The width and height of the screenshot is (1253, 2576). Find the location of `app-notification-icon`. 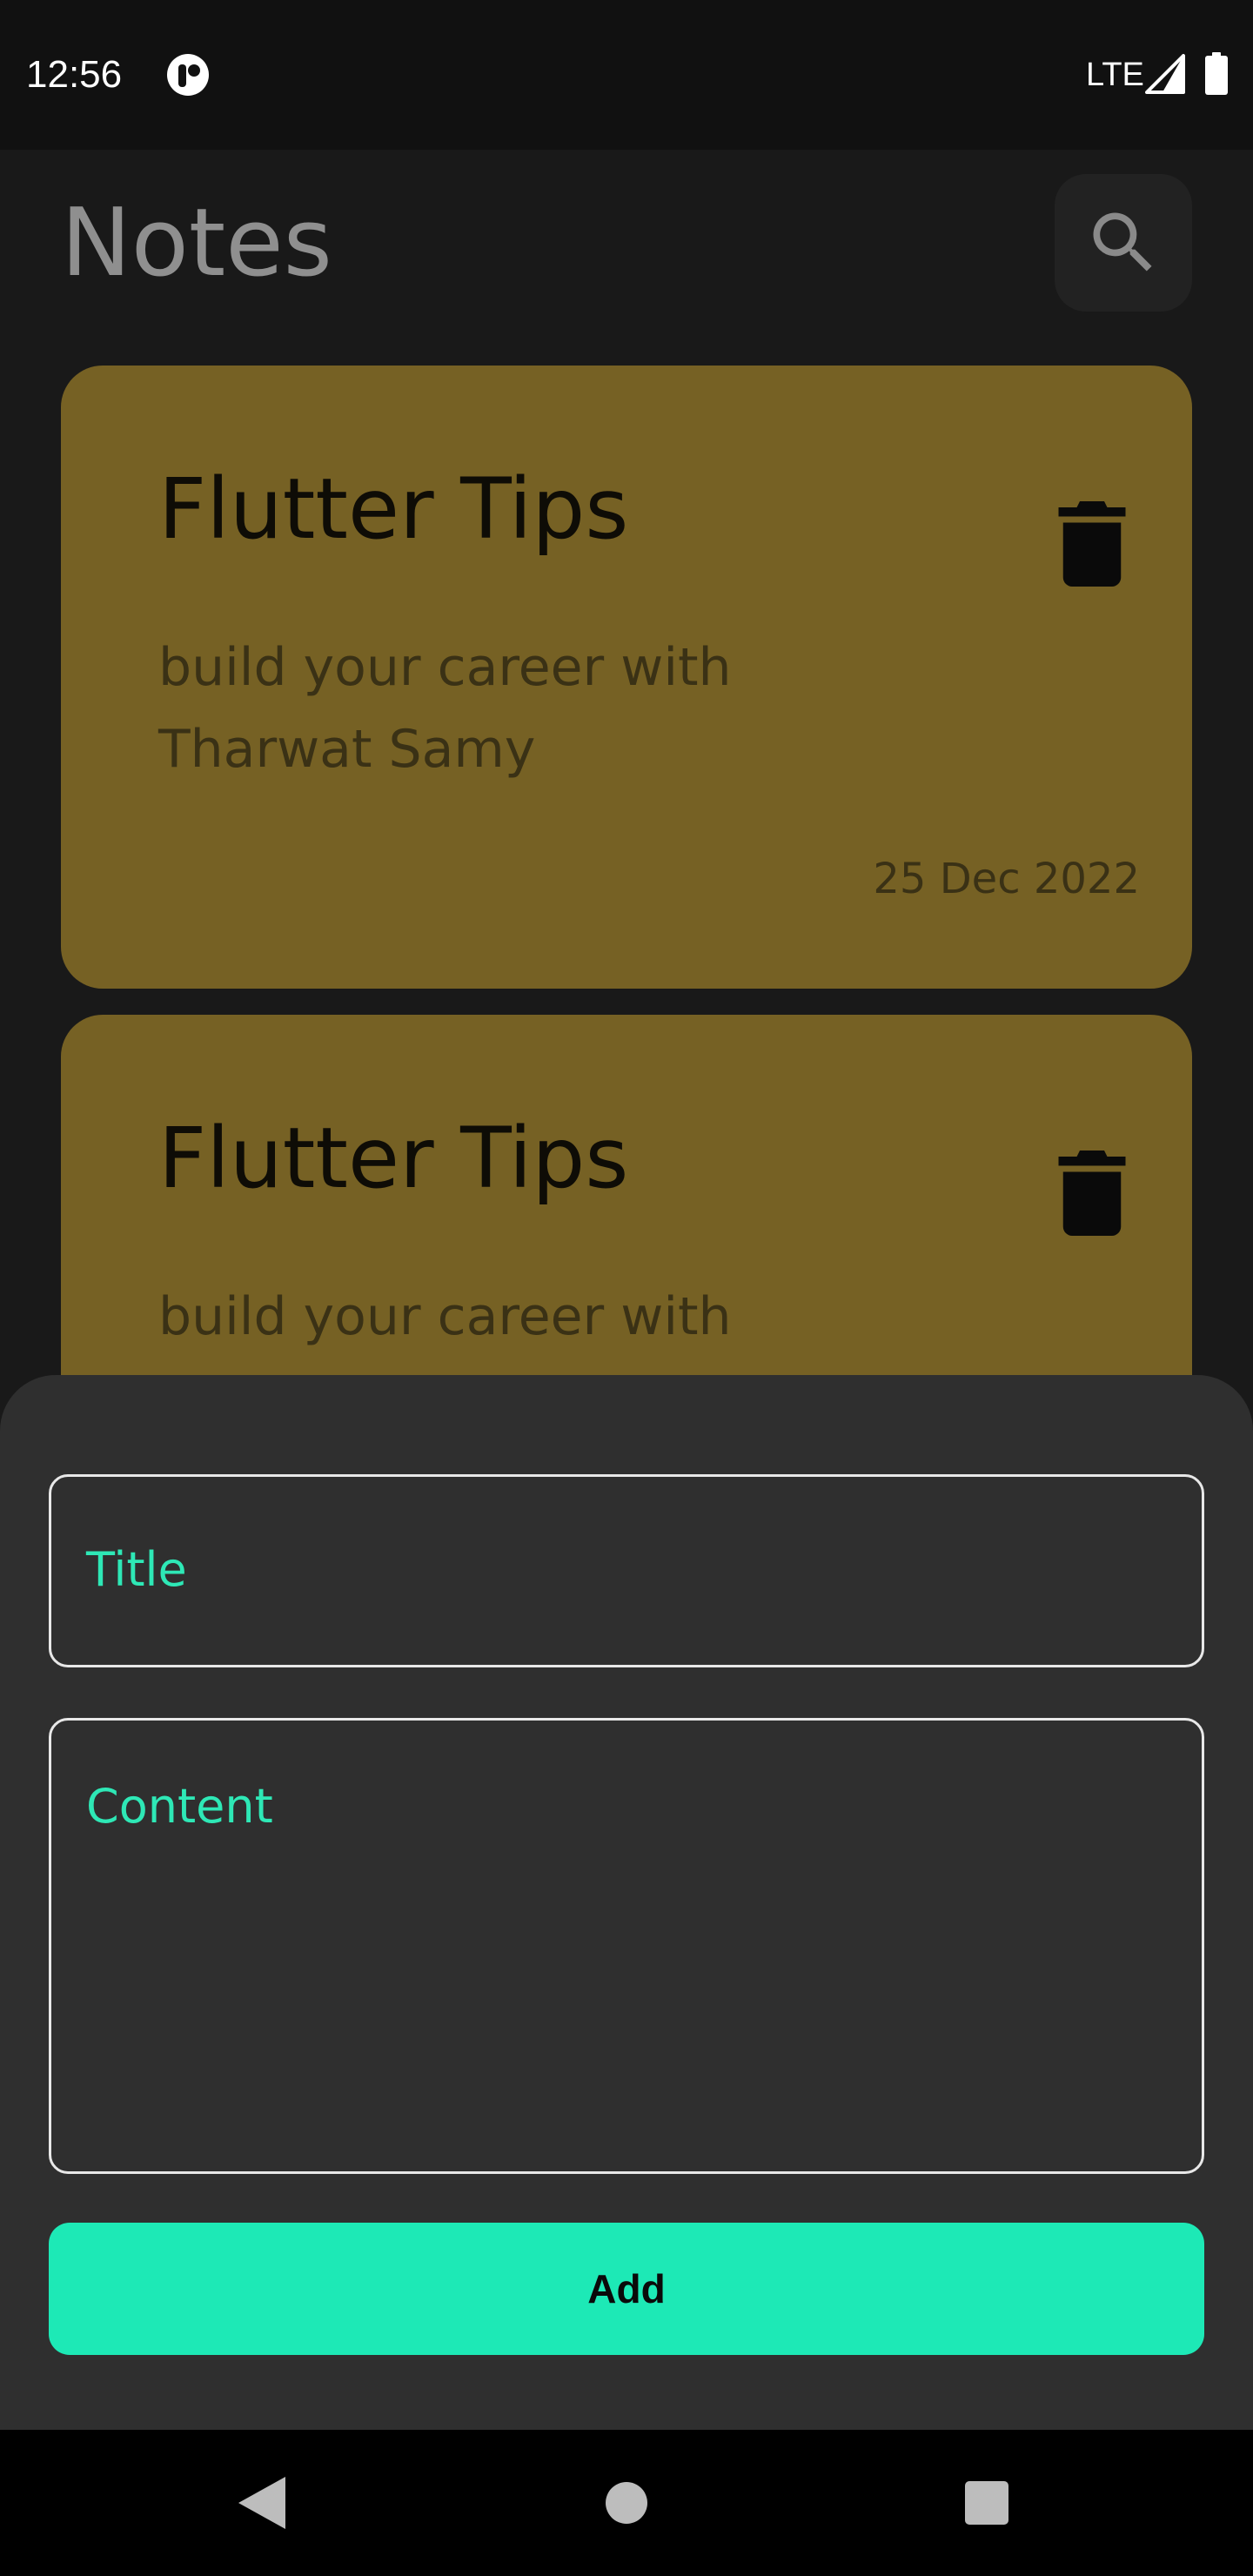

app-notification-icon is located at coordinates (188, 75).